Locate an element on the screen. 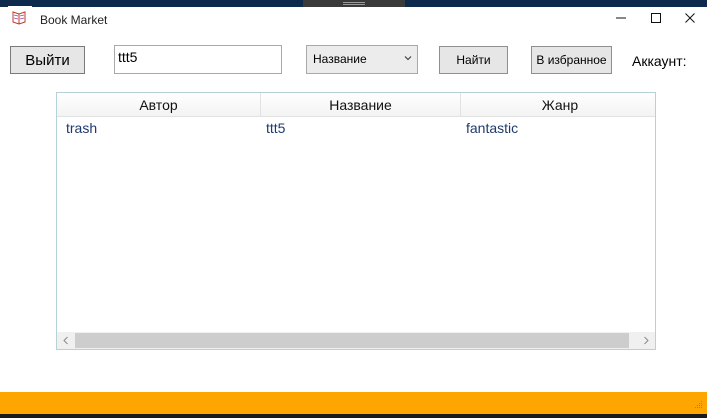 This screenshot has width=707, height=418. table-row: trash ttt5 fantastic is located at coordinates (356, 128).